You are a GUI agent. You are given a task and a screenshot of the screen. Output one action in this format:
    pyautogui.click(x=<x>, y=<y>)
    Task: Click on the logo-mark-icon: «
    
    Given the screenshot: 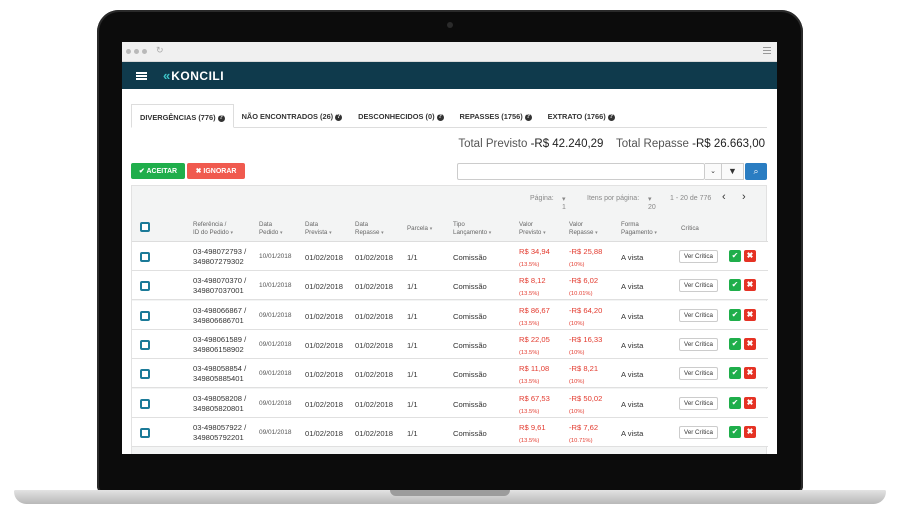 What is the action you would take?
    pyautogui.click(x=166, y=75)
    